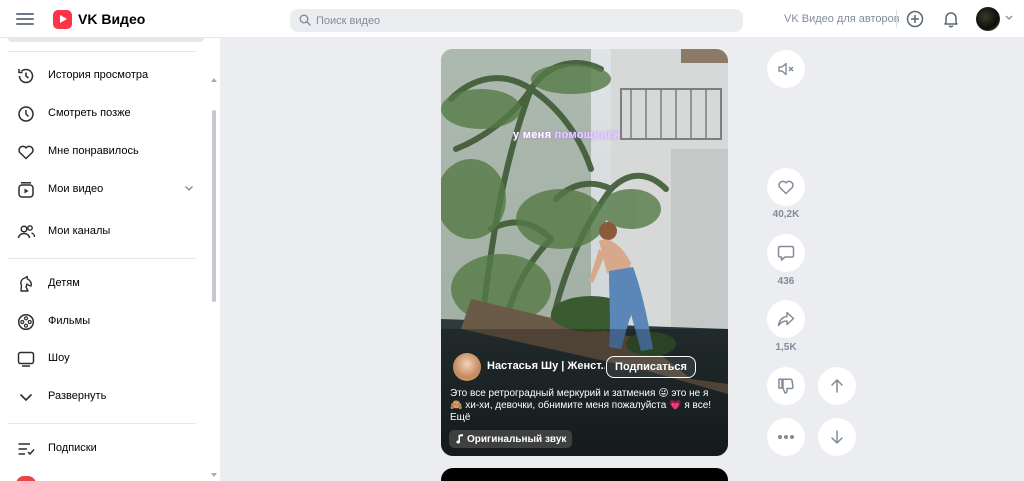  I want to click on music-note-icon, so click(459, 439).